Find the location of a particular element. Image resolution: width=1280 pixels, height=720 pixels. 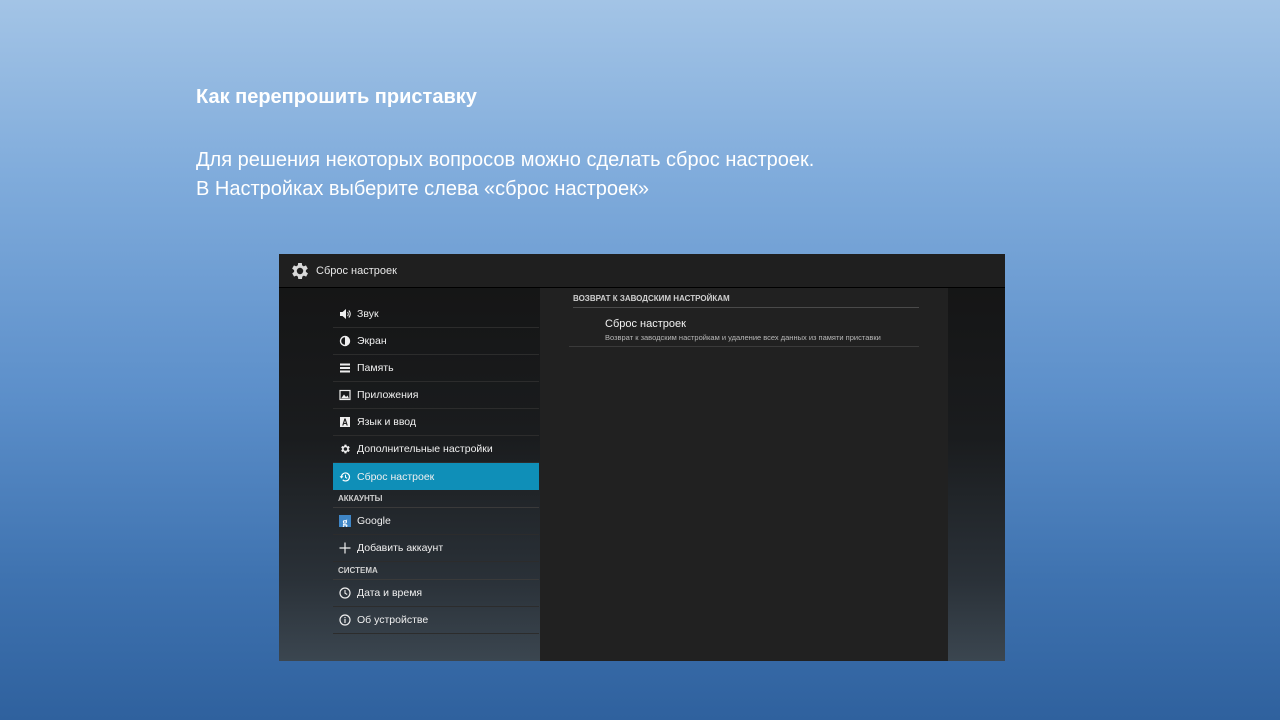

sidebar-item-label: Память is located at coordinates (375, 368).